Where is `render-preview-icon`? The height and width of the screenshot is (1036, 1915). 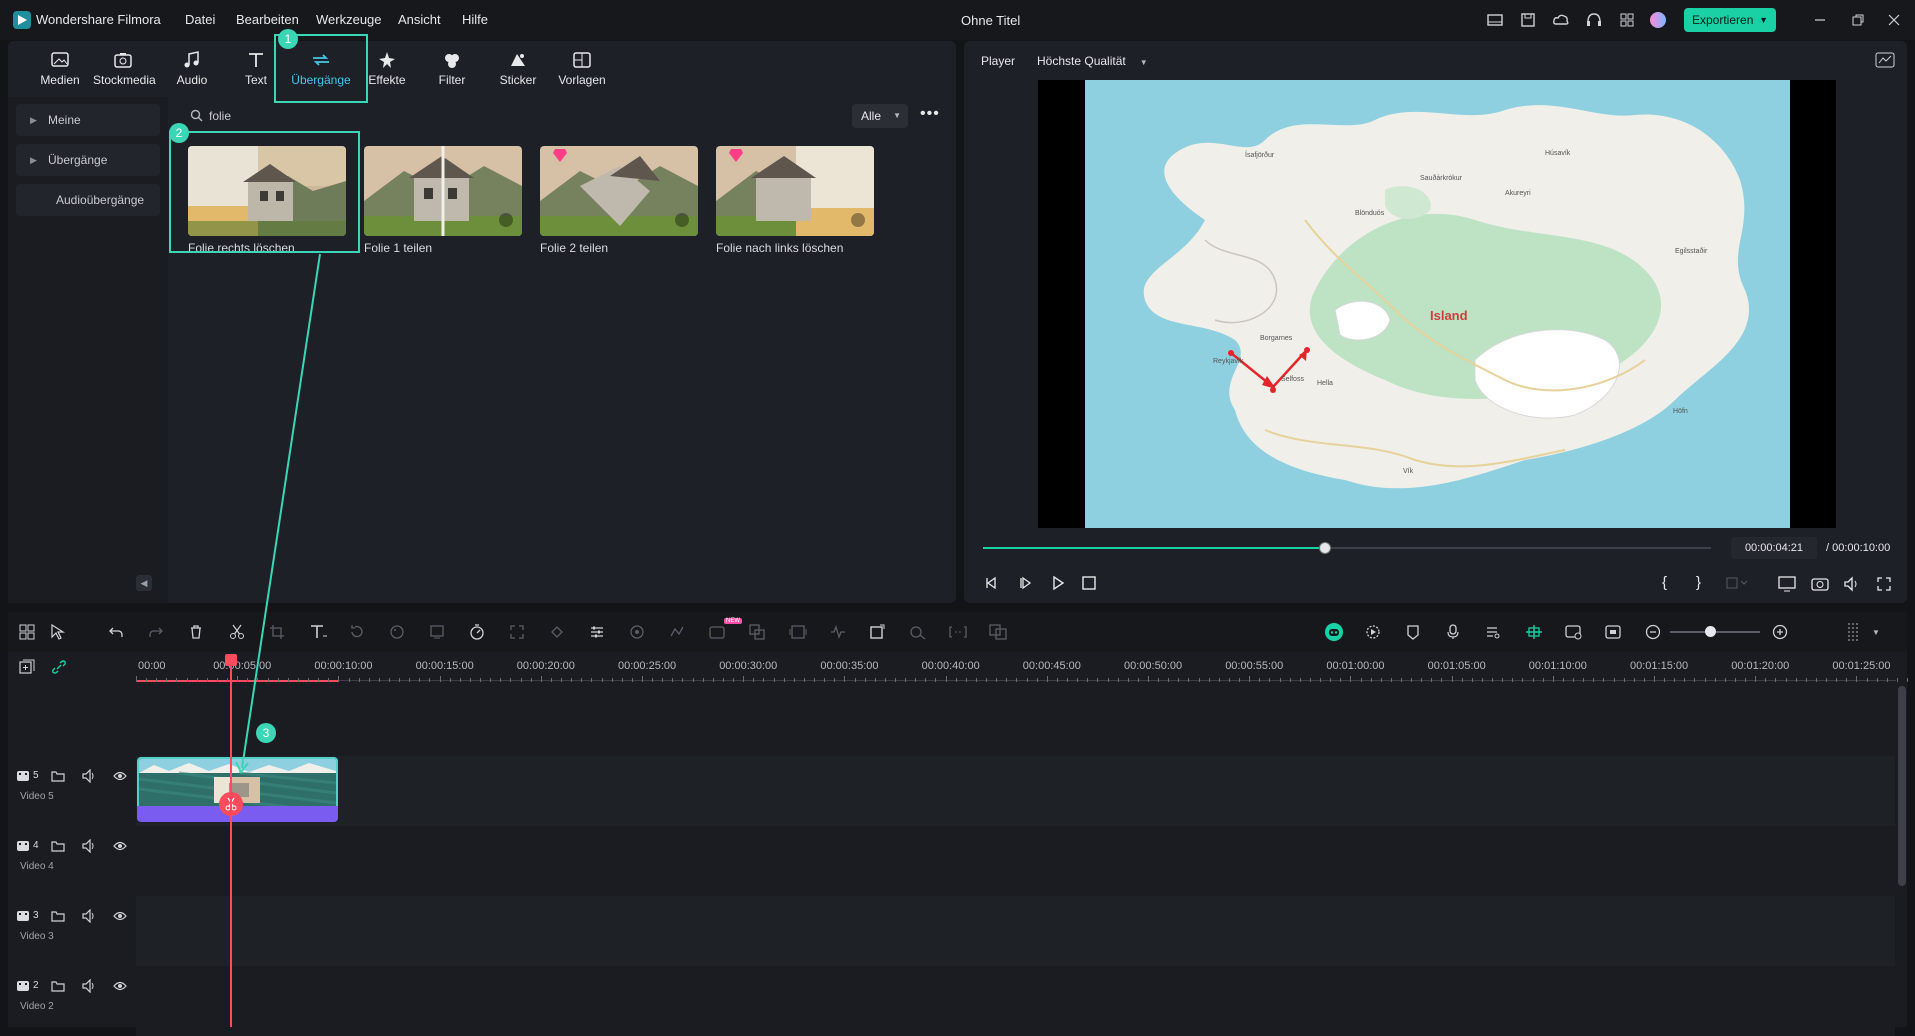
render-preview-icon is located at coordinates (1373, 632).